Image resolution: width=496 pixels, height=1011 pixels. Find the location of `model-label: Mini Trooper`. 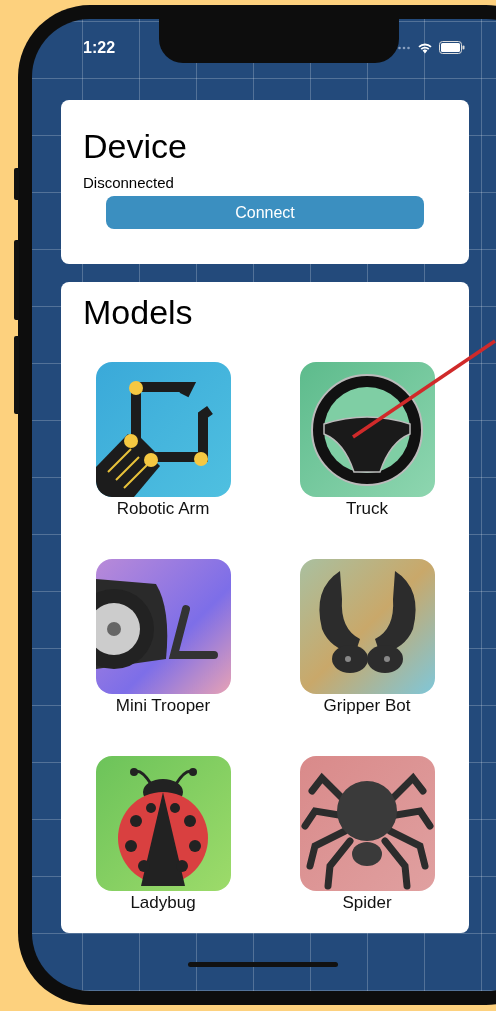

model-label: Mini Trooper is located at coordinates (163, 706).